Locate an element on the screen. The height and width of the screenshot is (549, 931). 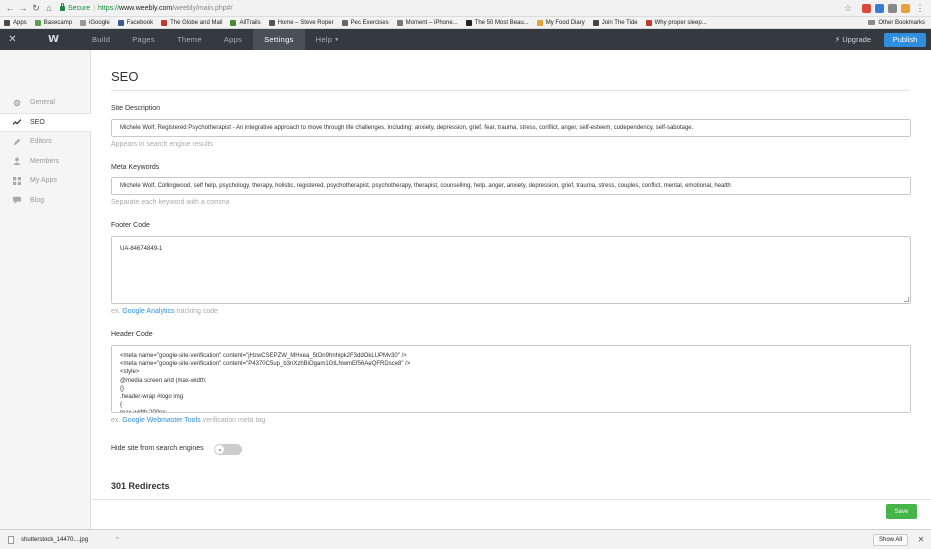
site-description-label: Site Description is located at coordinates (136, 108).